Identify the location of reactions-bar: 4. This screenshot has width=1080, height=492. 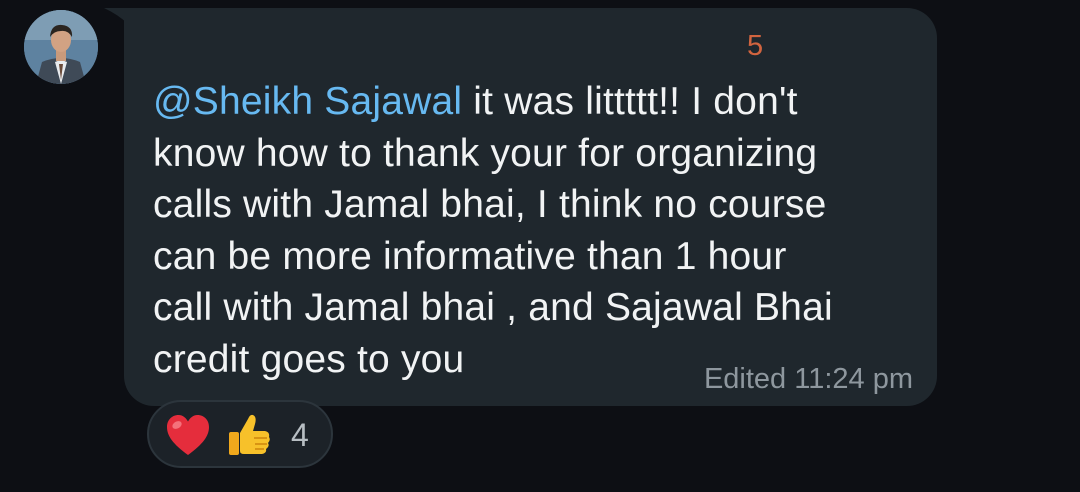
(240, 434).